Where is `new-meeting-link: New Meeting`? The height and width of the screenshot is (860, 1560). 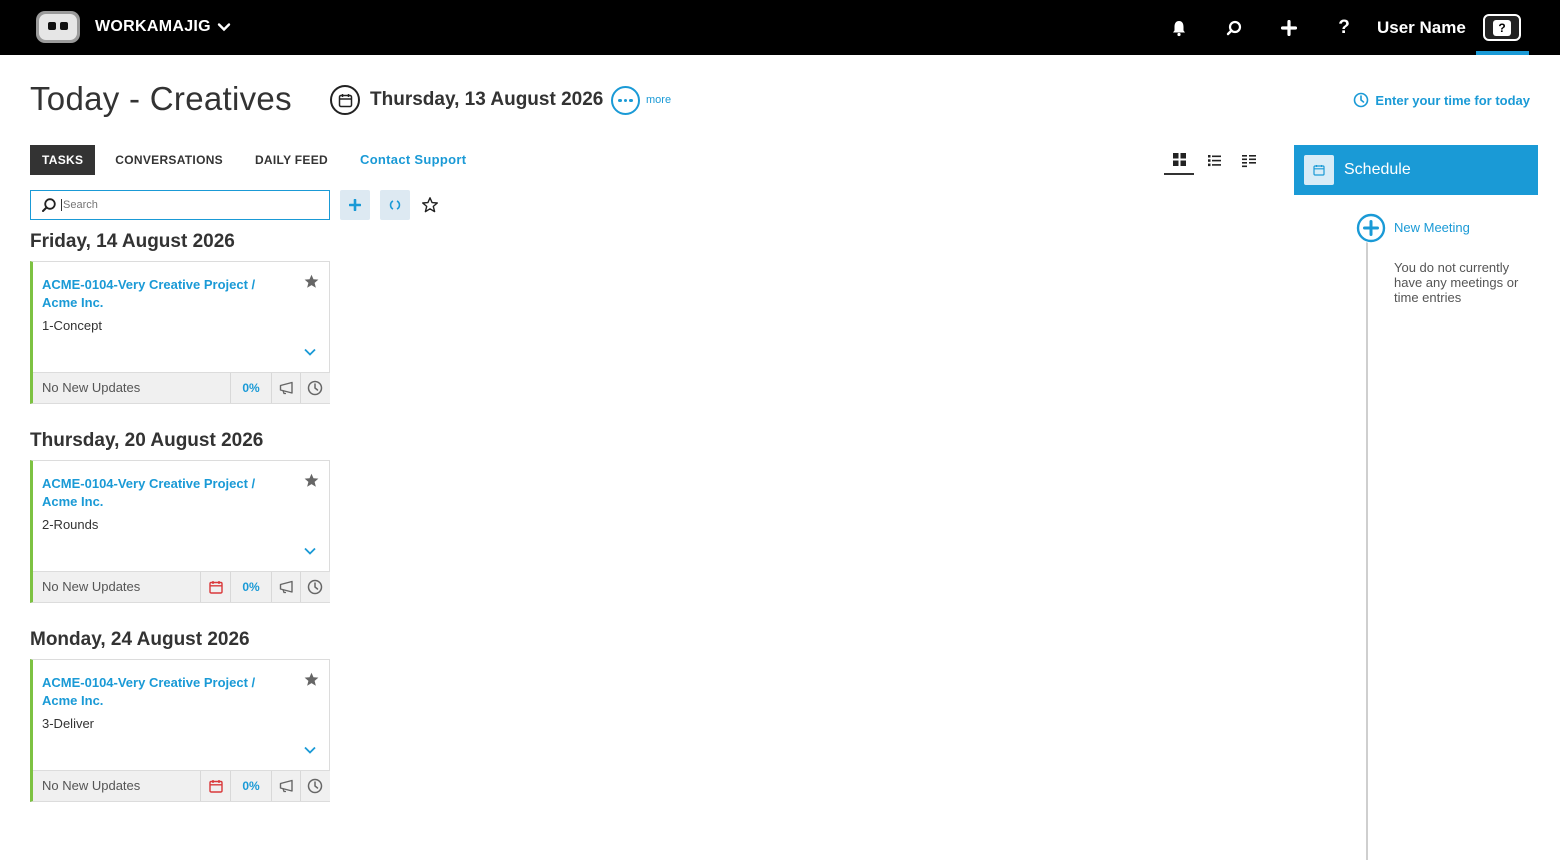
new-meeting-link: New Meeting is located at coordinates (1432, 227).